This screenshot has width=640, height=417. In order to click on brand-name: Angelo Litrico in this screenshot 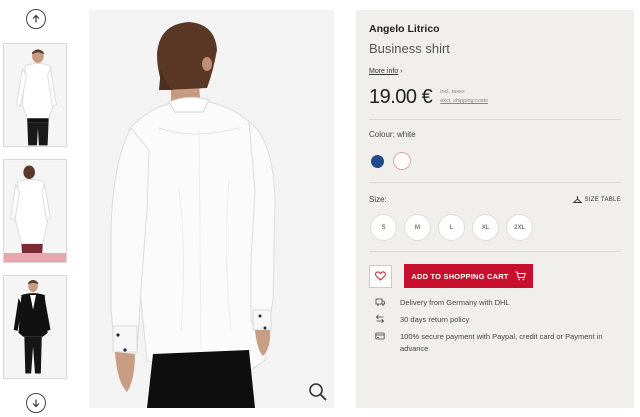, I will do `click(404, 29)`.